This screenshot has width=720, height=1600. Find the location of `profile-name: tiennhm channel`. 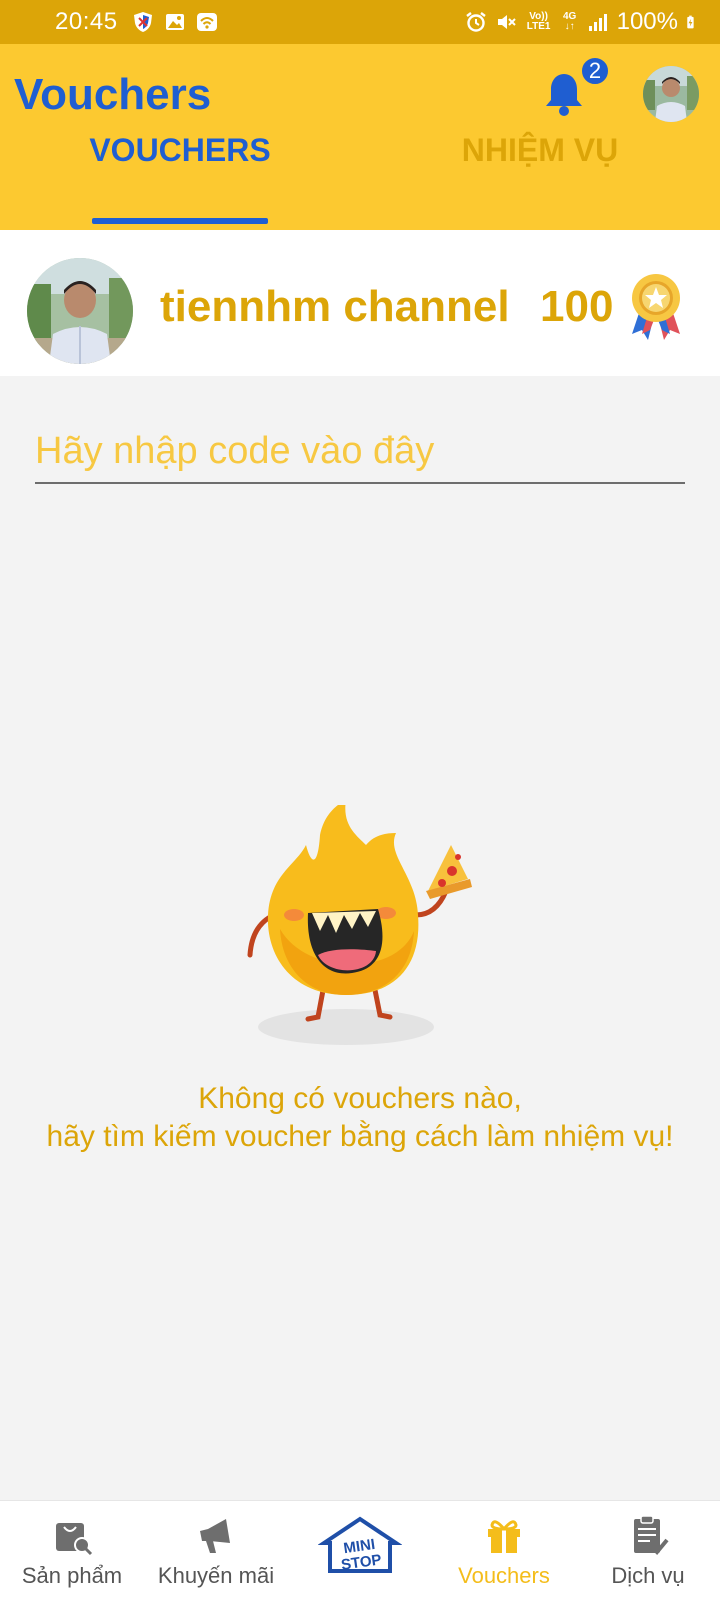

profile-name: tiennhm channel is located at coordinates (335, 306).